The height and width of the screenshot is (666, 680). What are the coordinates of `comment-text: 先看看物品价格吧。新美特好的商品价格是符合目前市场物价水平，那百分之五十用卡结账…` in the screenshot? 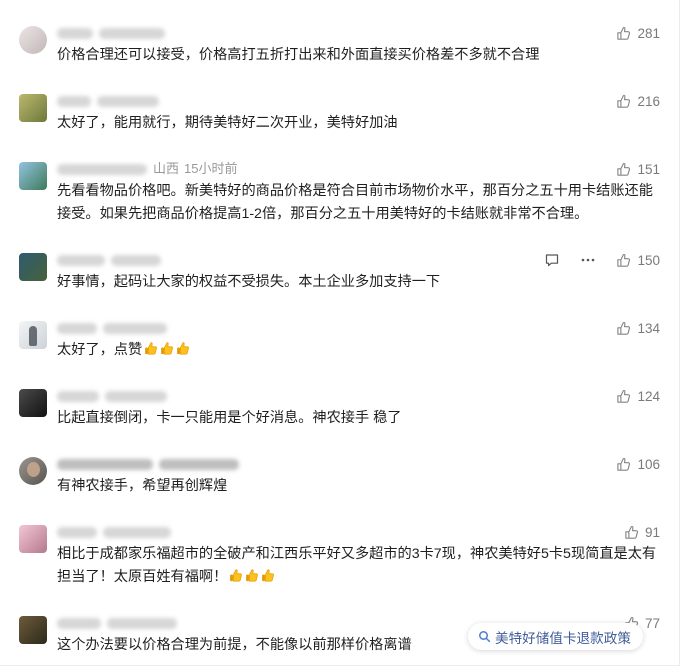 It's located at (360, 203).